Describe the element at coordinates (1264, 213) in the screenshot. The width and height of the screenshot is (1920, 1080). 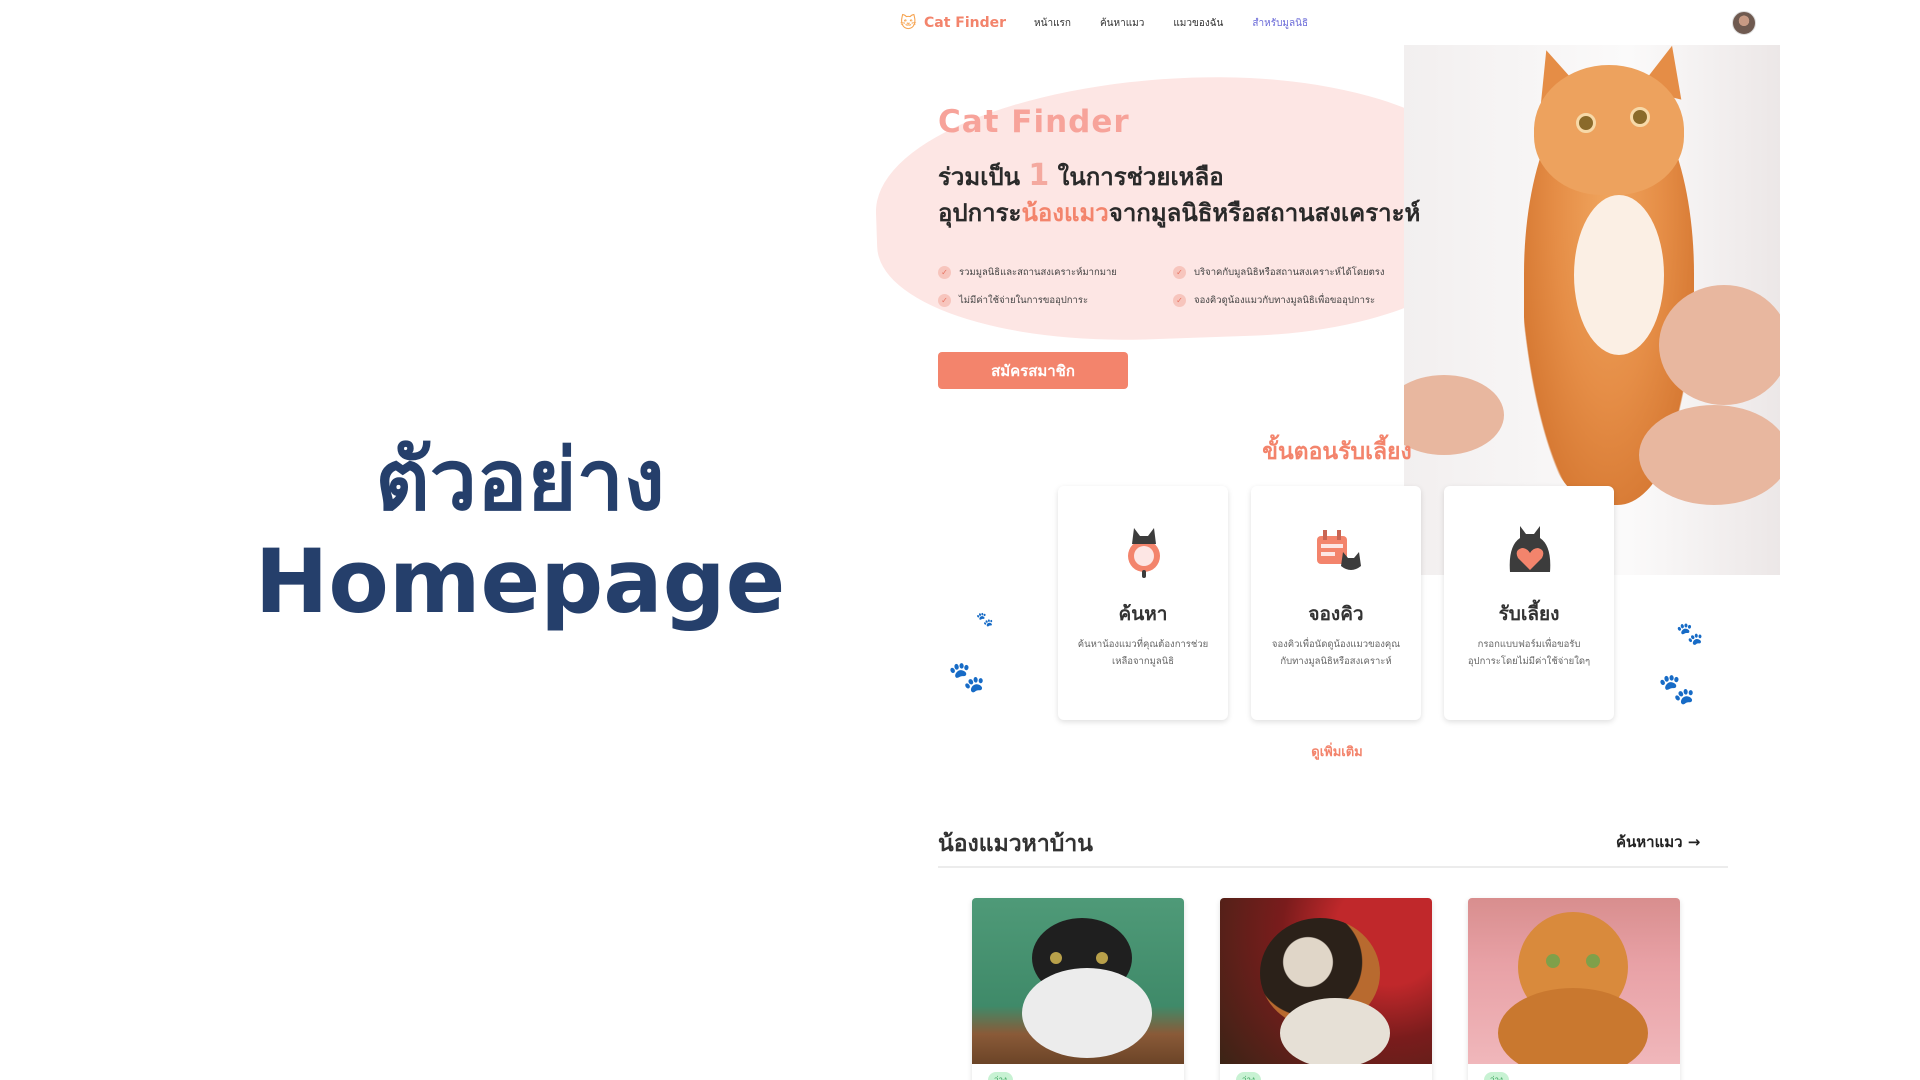
I see `headline-text: จากมูลนิธิหรือสถานสงเคราะห์` at that location.